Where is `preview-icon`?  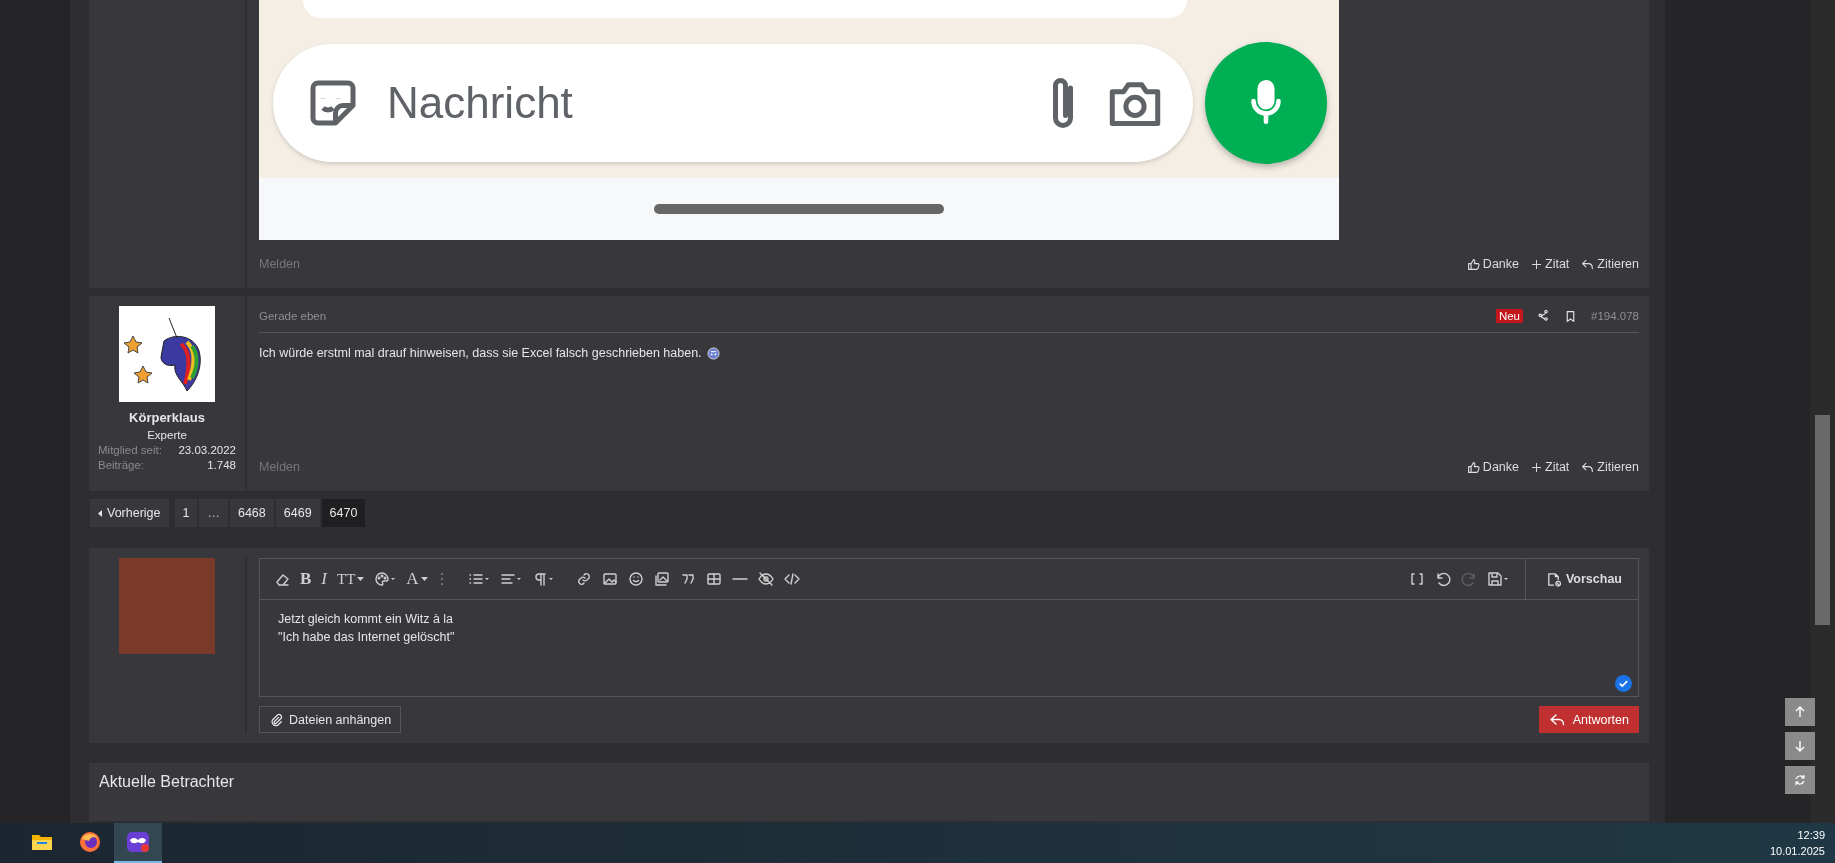
preview-icon is located at coordinates (1553, 579).